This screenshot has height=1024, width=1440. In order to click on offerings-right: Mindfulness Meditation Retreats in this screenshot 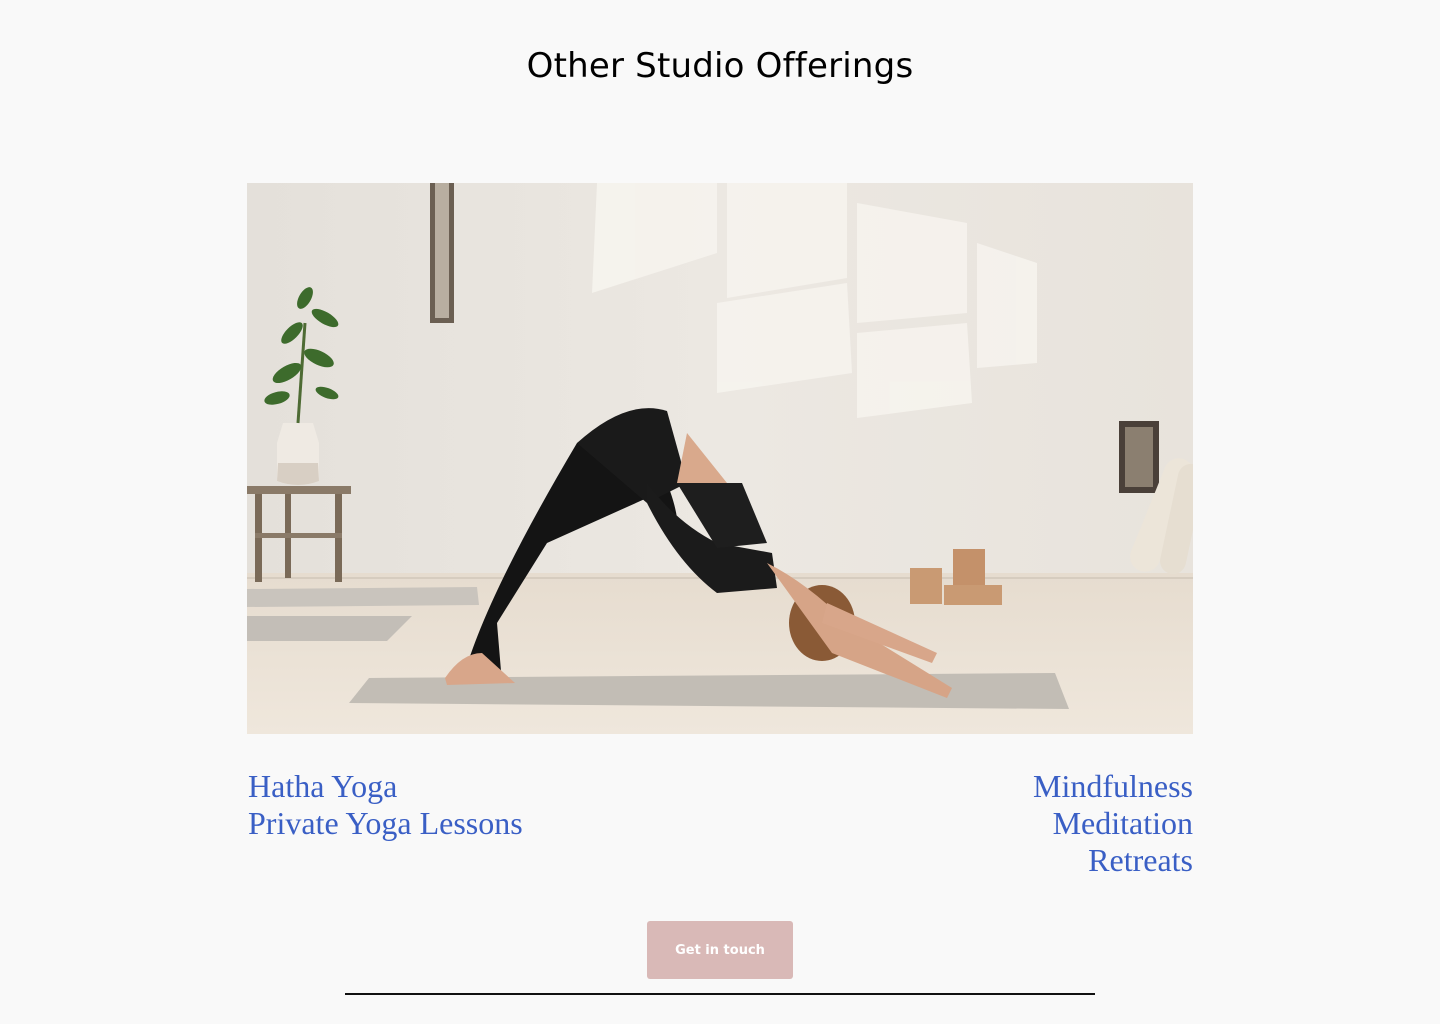, I will do `click(1113, 823)`.